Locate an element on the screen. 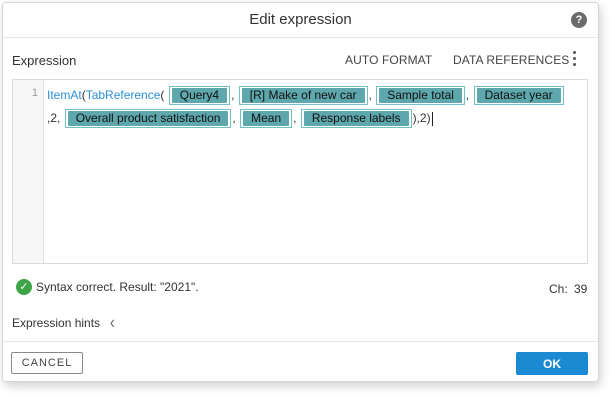 This screenshot has width=615, height=402. reference-token: [R] Make of new car is located at coordinates (303, 96).